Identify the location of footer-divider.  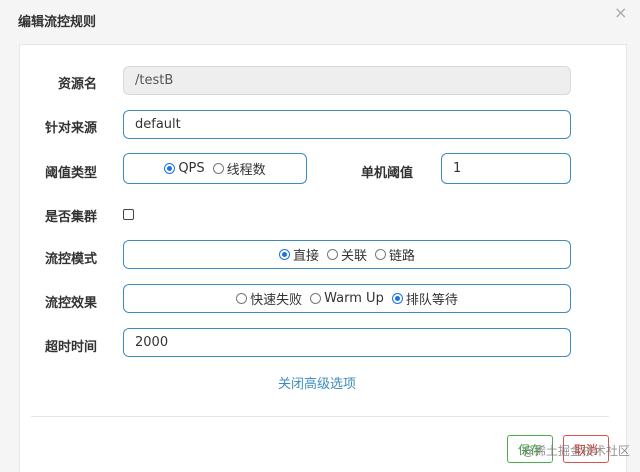
(320, 416).